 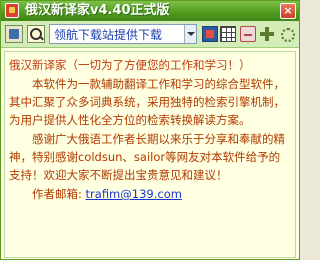 What do you see at coordinates (12, 10) in the screenshot?
I see `app-icon` at bounding box center [12, 10].